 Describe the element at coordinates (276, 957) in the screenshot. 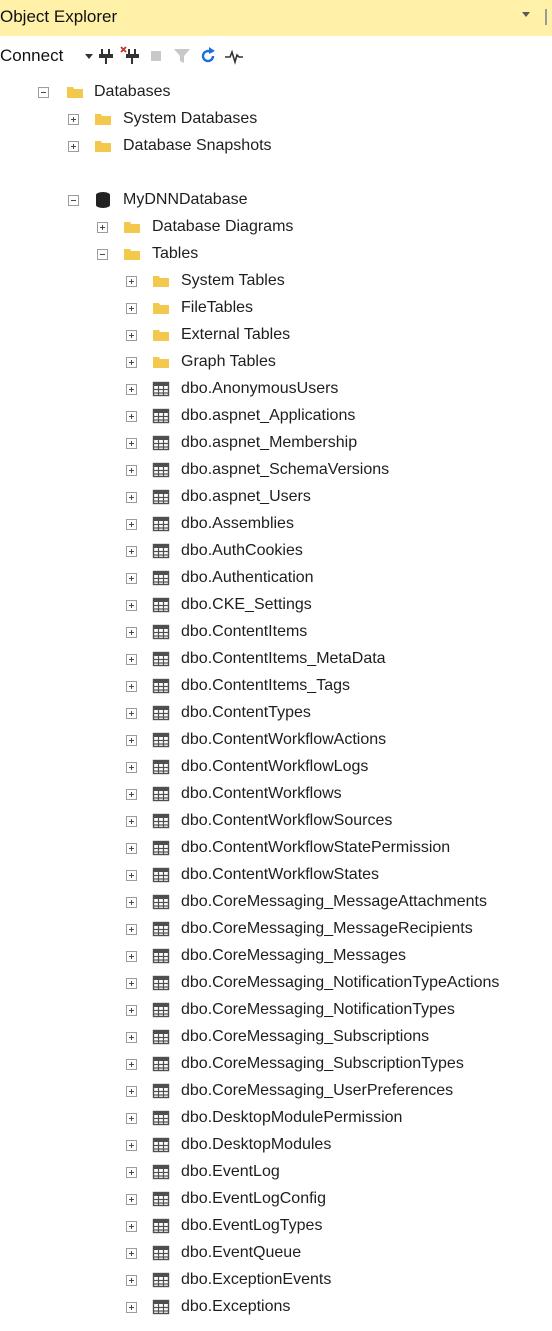

I see `tree-node-table: dbo.CoreMessaging_Messages` at that location.